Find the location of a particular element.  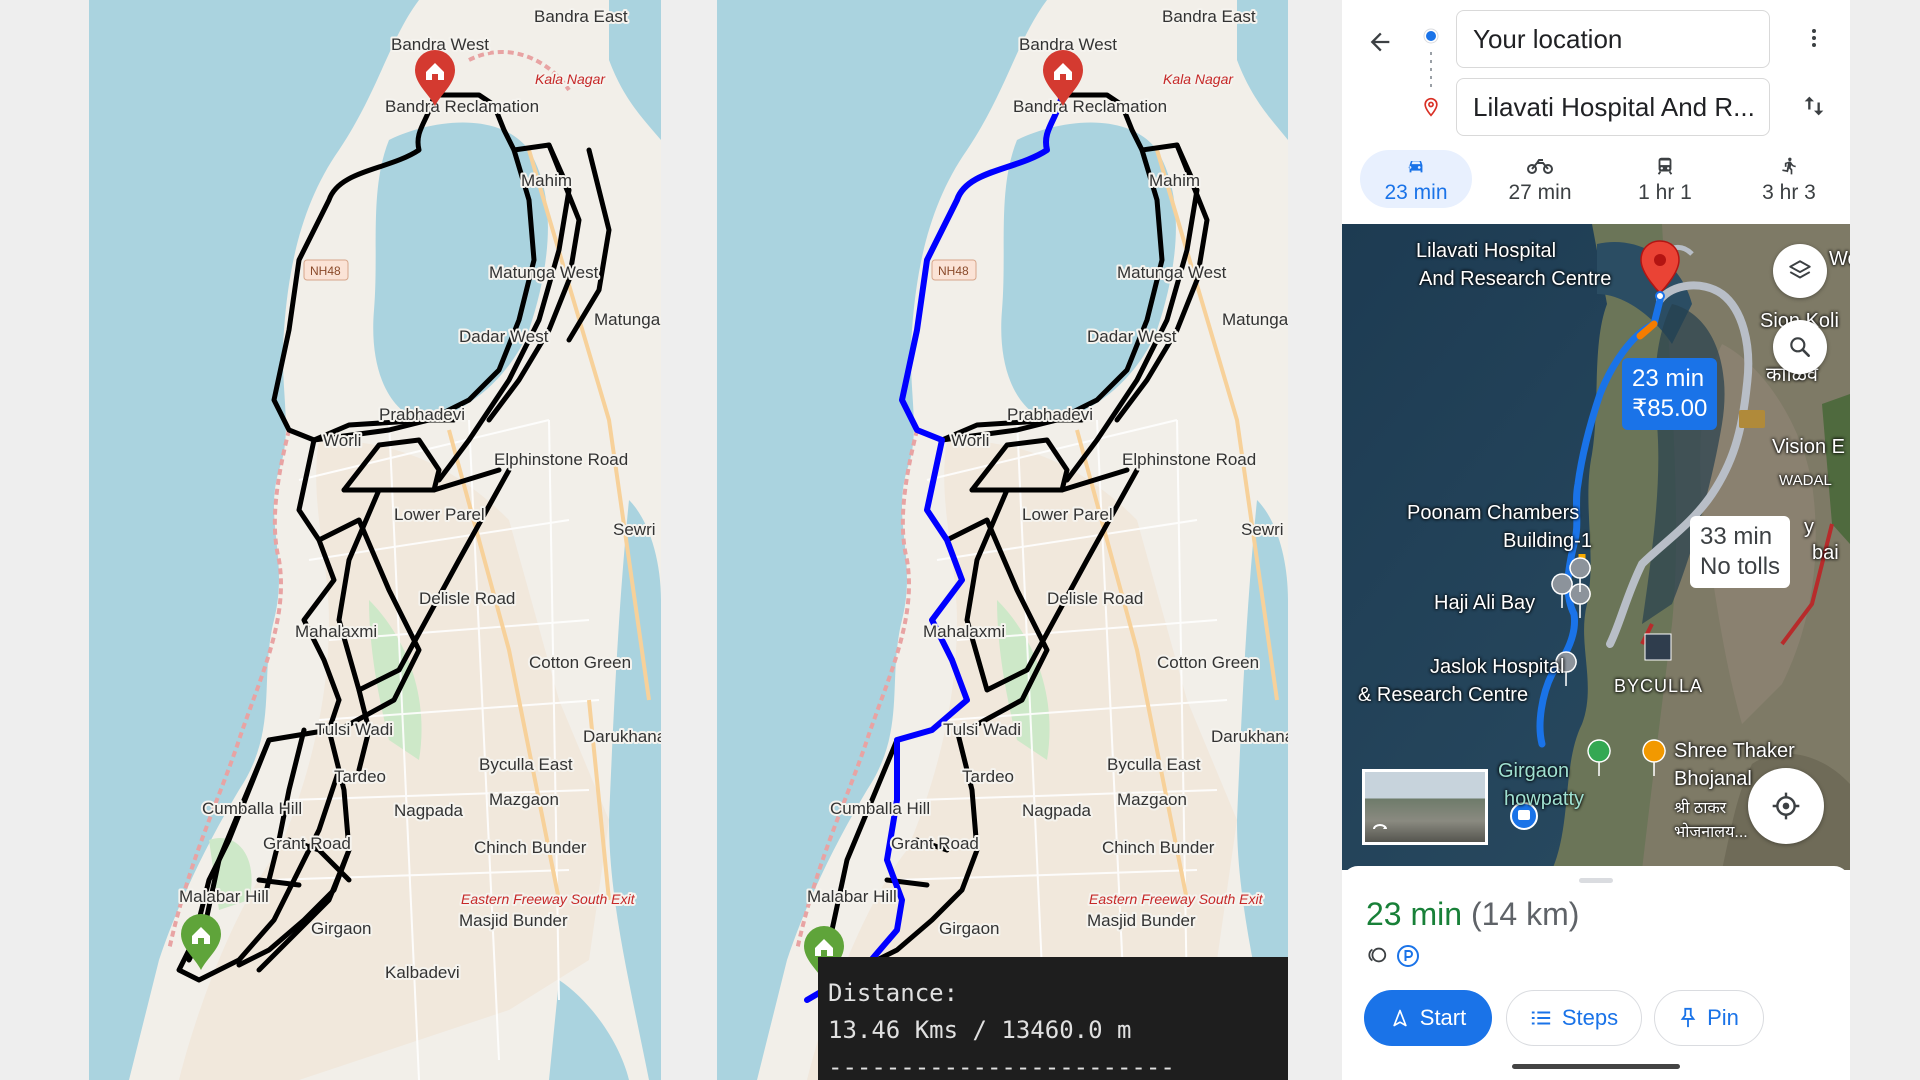

mode-walk-tab: 3 hr 3 is located at coordinates (1789, 179).